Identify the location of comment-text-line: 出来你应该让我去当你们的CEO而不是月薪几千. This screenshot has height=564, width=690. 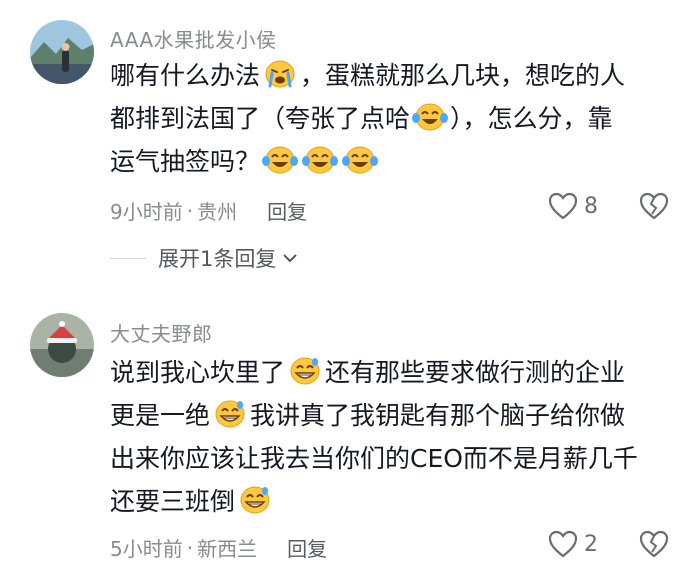
(390, 458).